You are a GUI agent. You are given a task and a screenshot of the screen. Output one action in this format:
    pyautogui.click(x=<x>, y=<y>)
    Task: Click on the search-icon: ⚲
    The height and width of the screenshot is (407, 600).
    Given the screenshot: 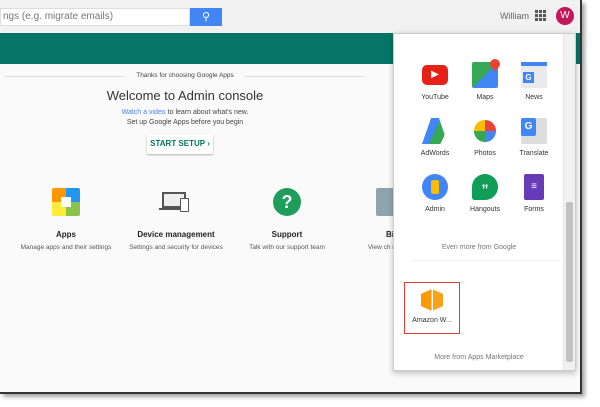 What is the action you would take?
    pyautogui.click(x=206, y=17)
    